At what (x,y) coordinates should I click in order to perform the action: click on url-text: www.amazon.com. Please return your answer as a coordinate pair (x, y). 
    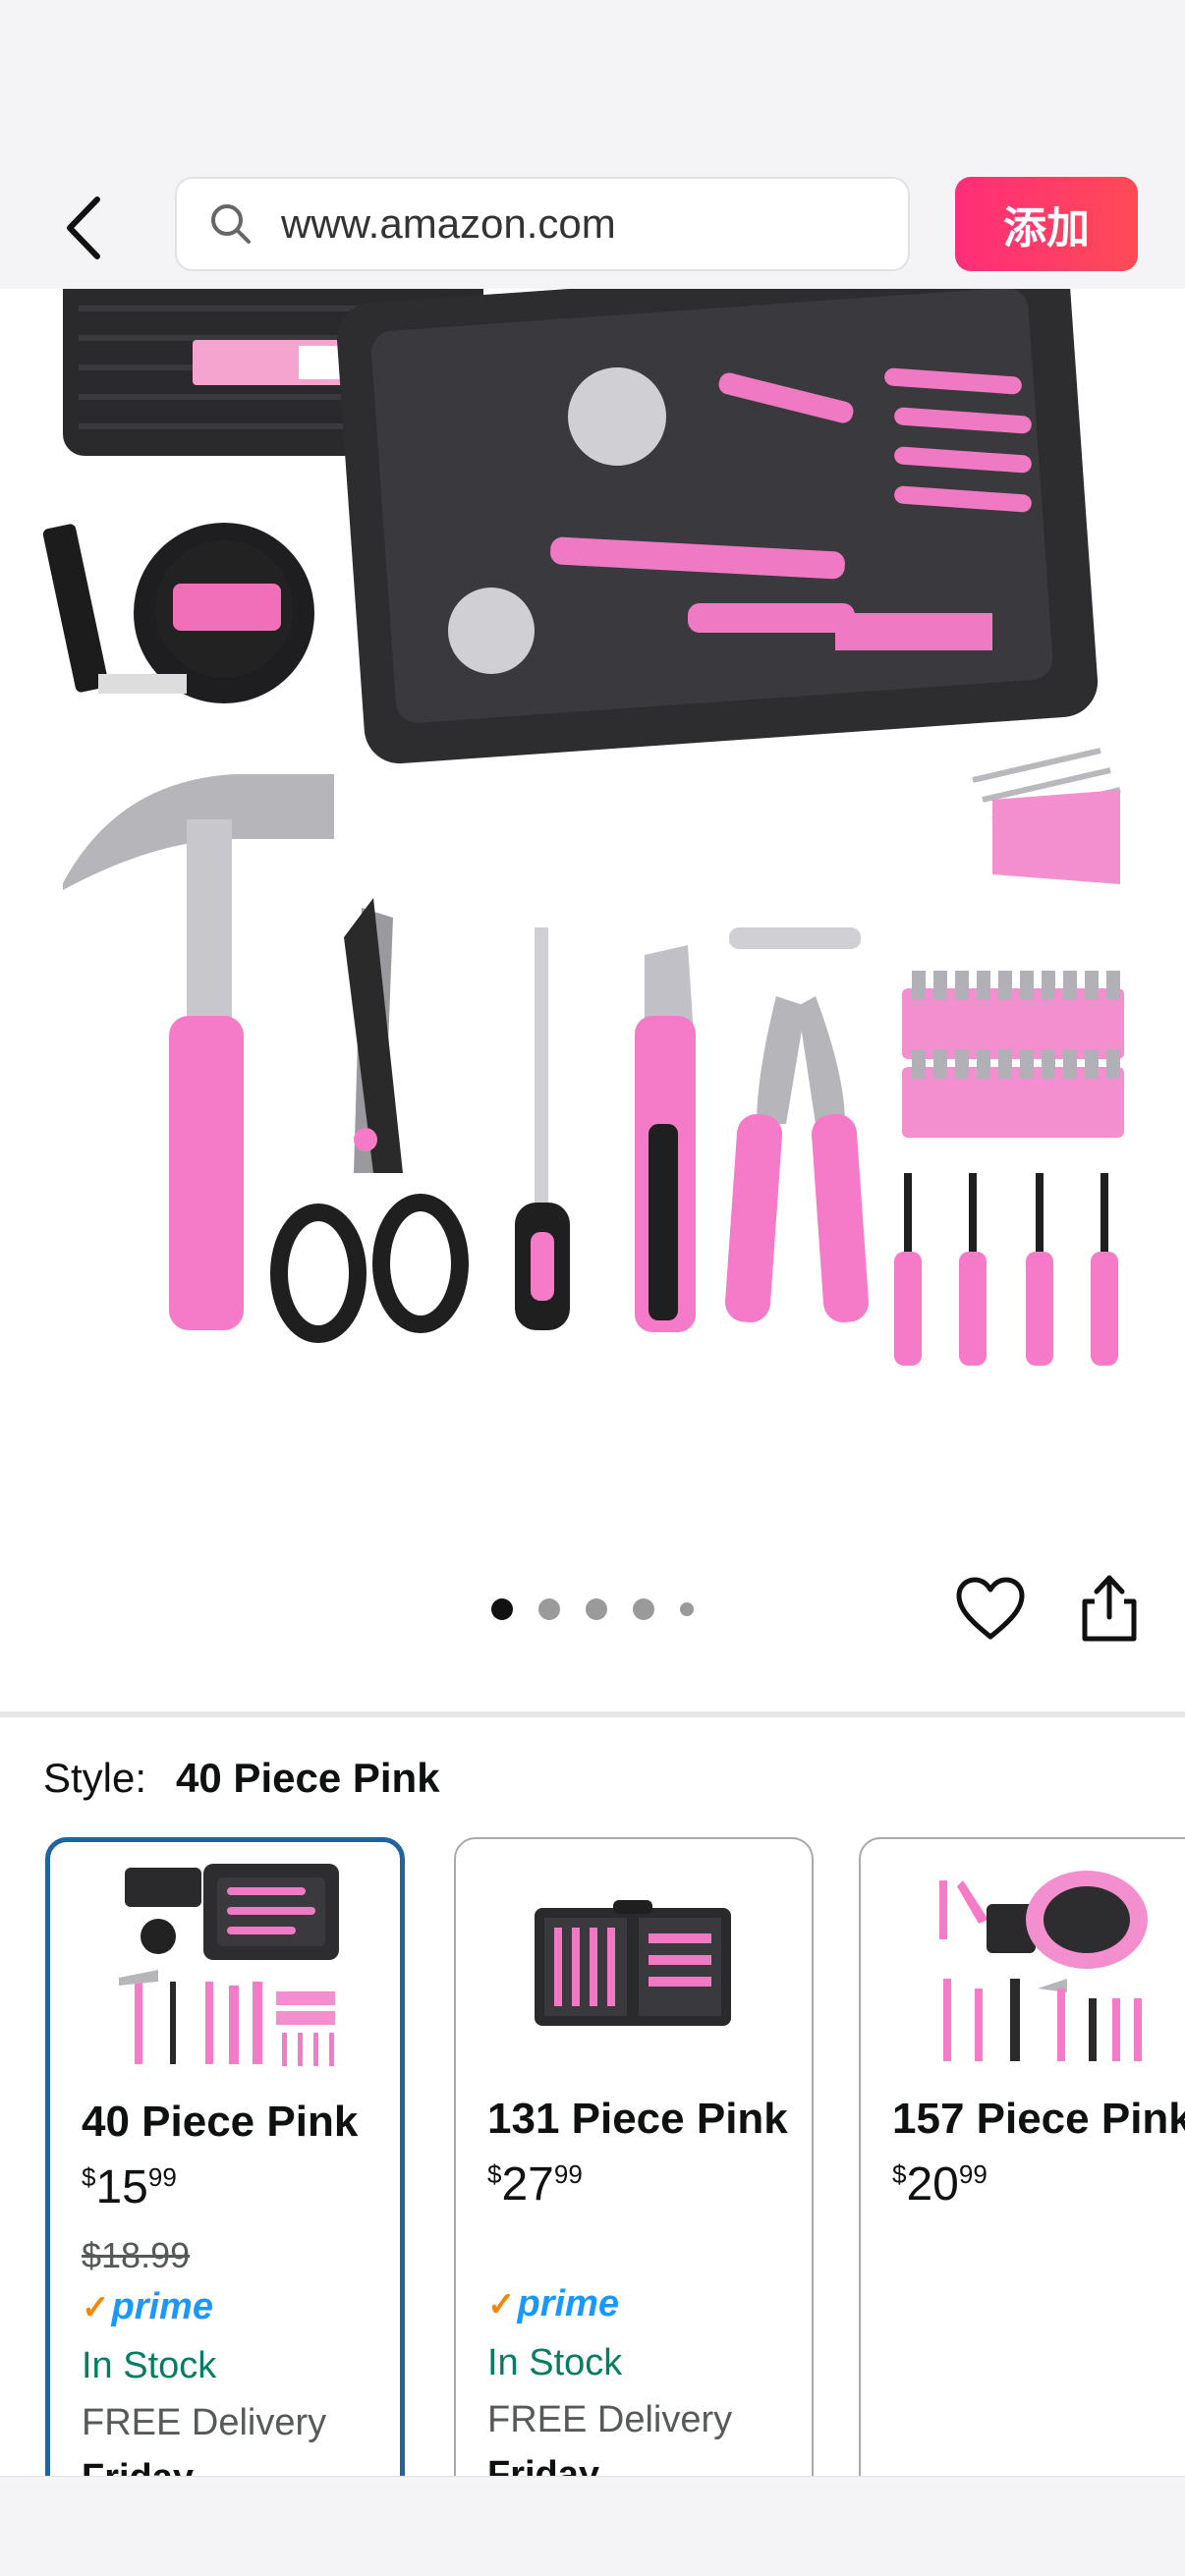
    Looking at the image, I should click on (448, 223).